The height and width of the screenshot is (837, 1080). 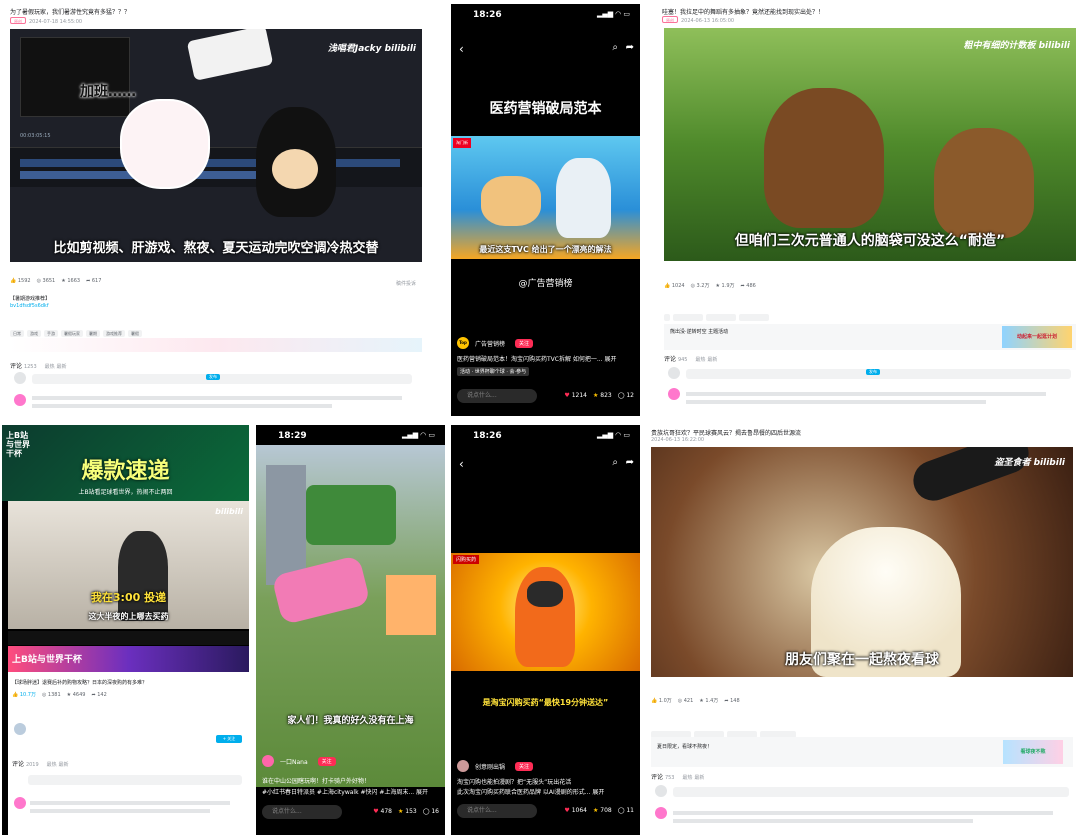 I want to click on like-button: ♥ 478, so click(x=382, y=811).